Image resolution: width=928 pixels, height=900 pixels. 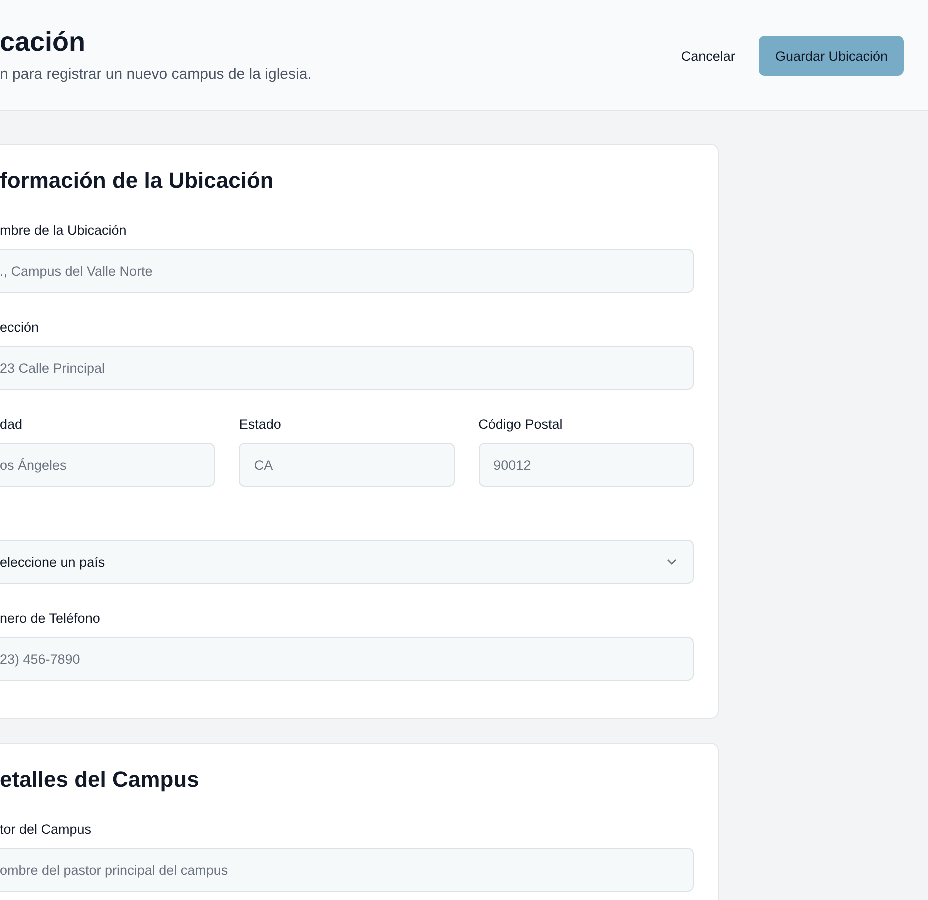 I want to click on input-field: 23 Calle Principal, so click(x=347, y=368).